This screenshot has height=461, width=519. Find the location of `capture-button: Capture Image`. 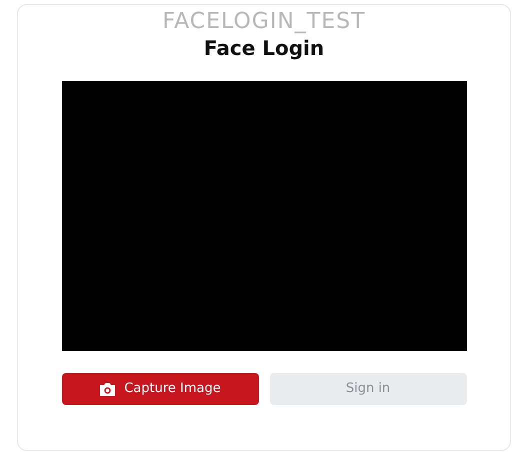

capture-button: Capture Image is located at coordinates (160, 389).